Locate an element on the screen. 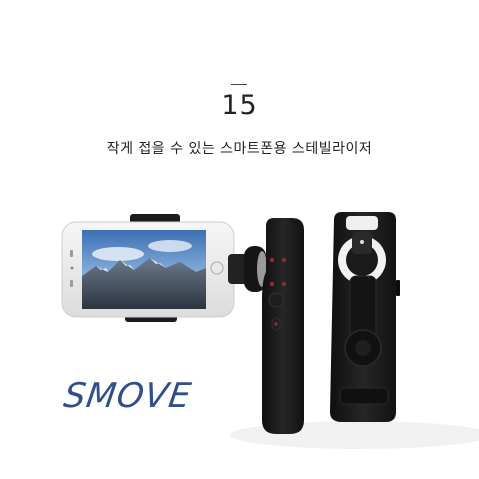  brand-logo: SMOVE is located at coordinates (128, 396).